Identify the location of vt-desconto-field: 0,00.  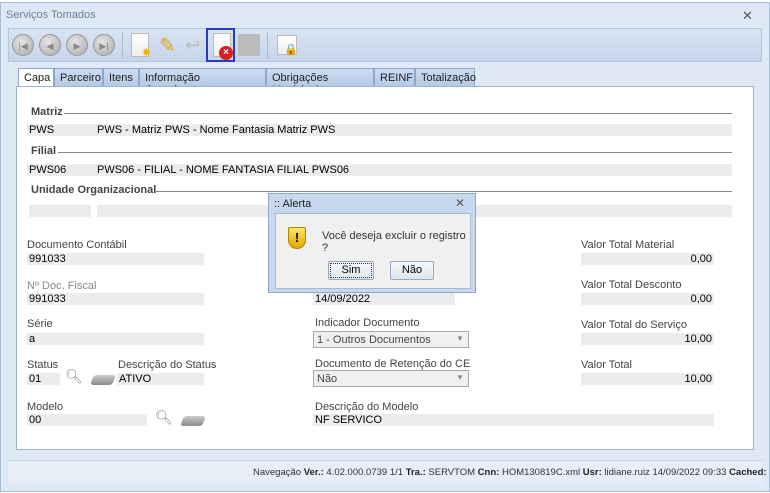
(647, 299).